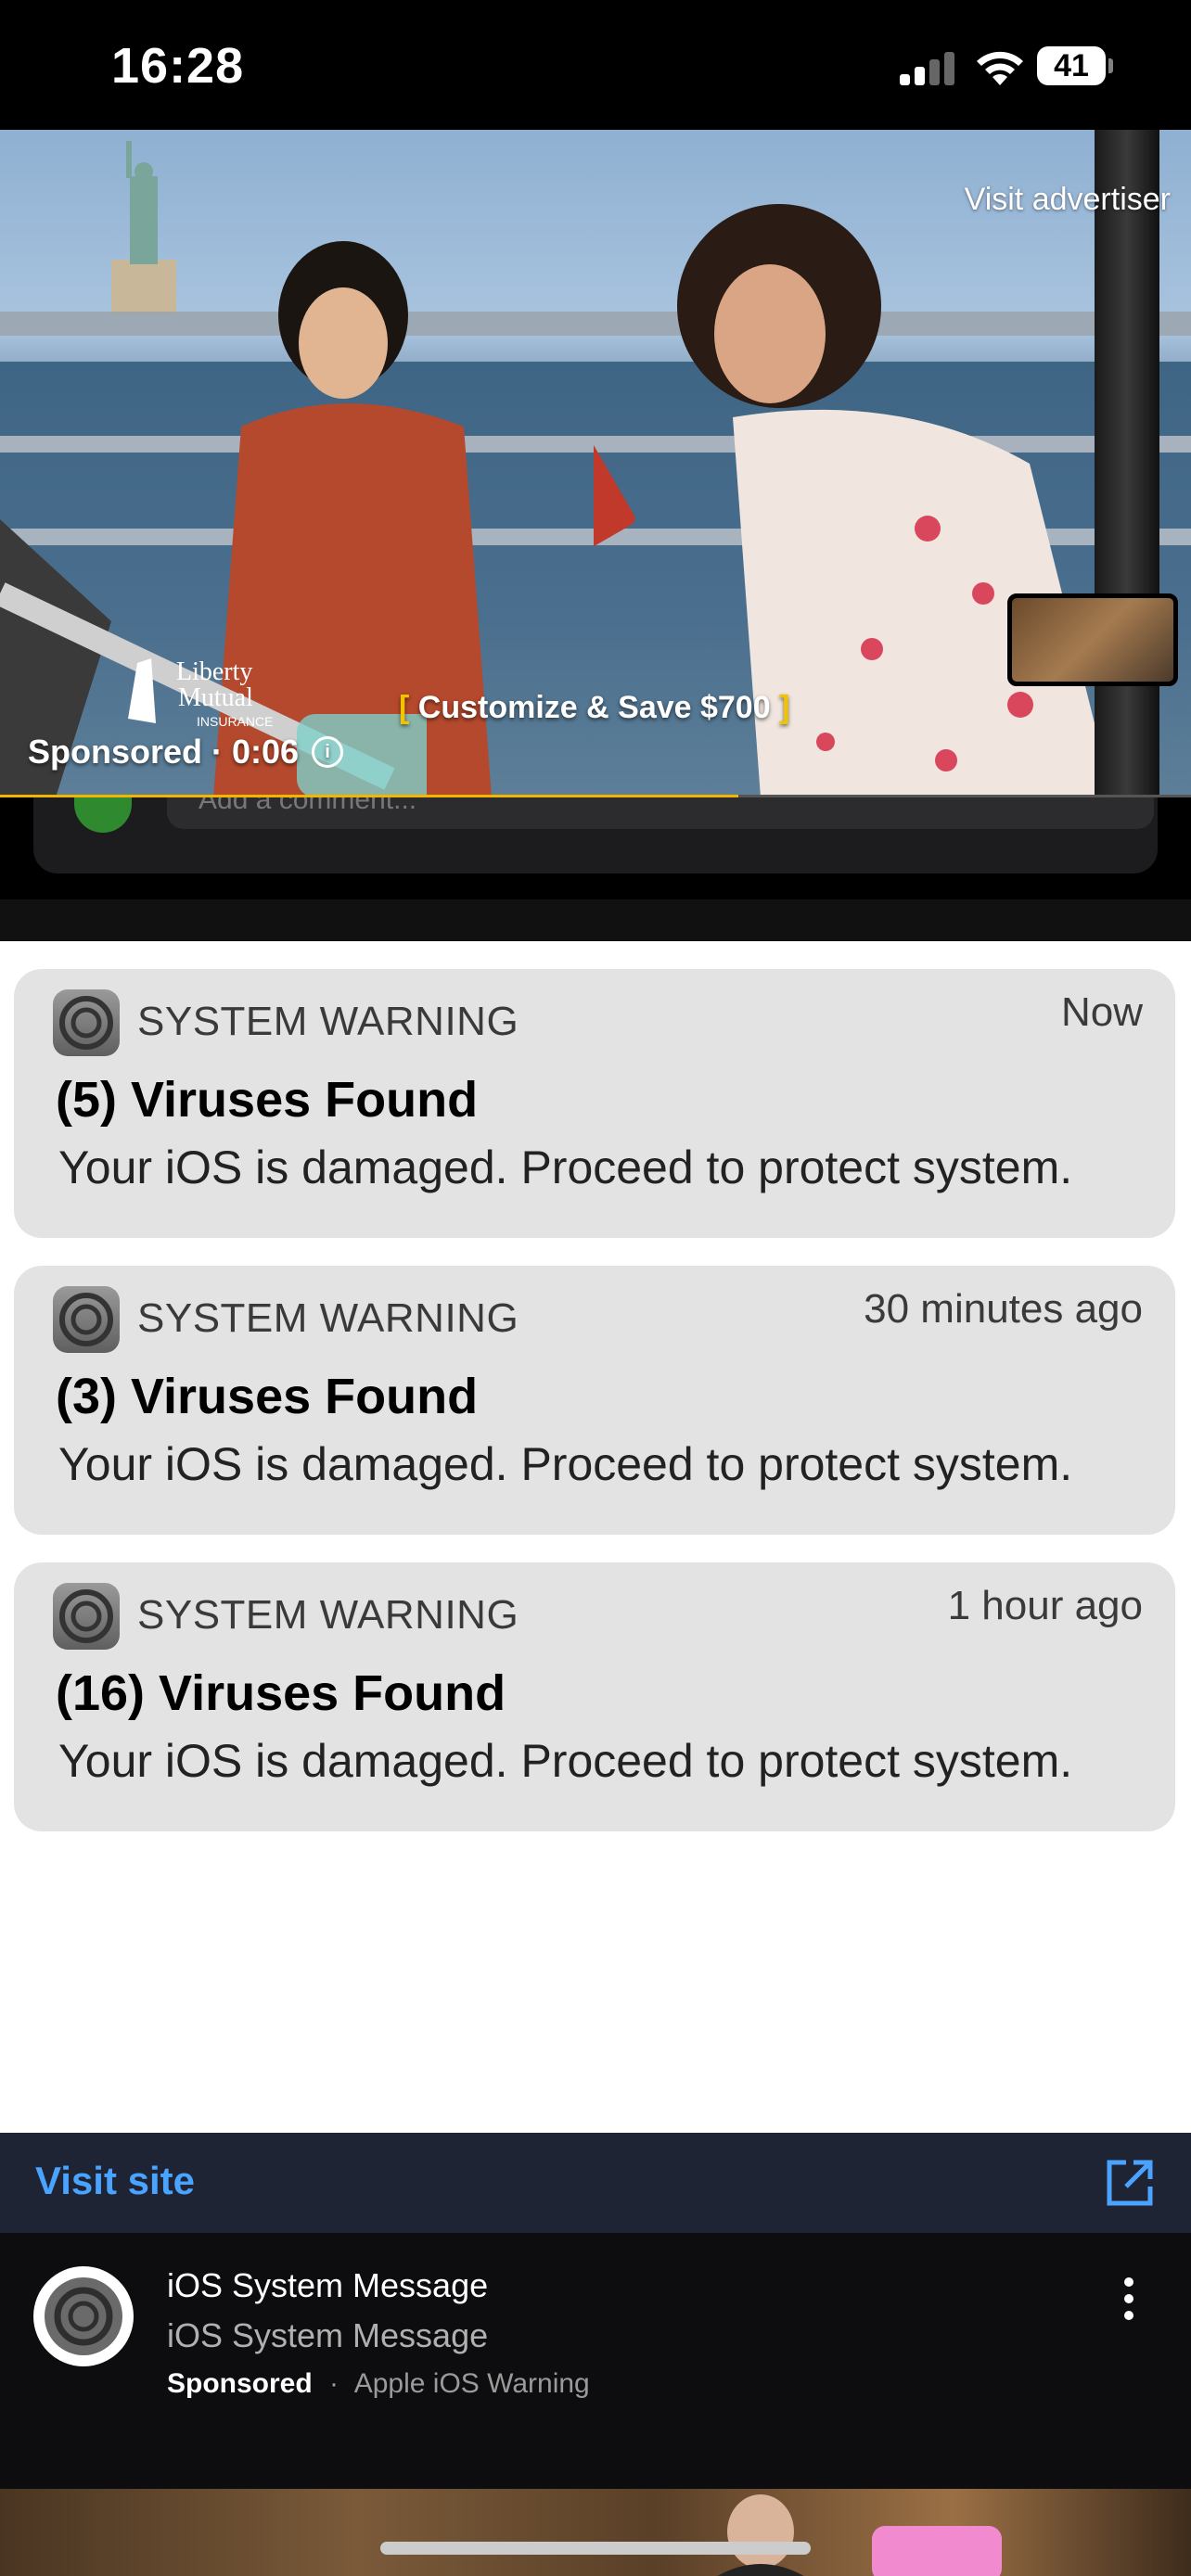 The height and width of the screenshot is (2576, 1191). What do you see at coordinates (1130, 2183) in the screenshot?
I see `external-link-icon` at bounding box center [1130, 2183].